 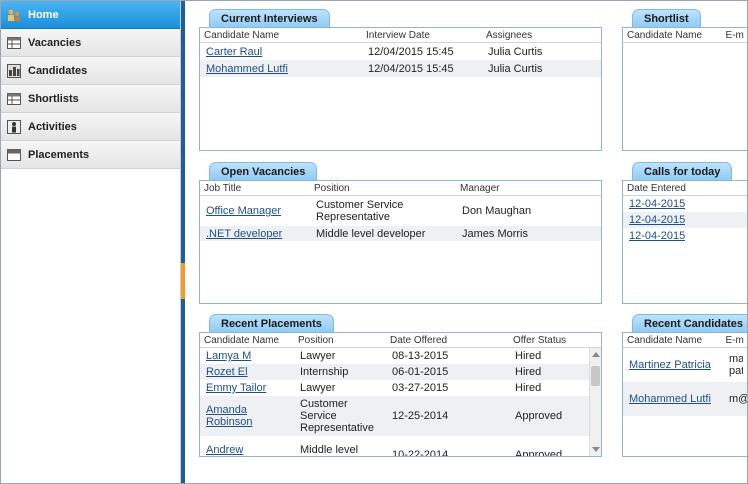 I want to click on manager: Don Maughan, so click(x=497, y=211).